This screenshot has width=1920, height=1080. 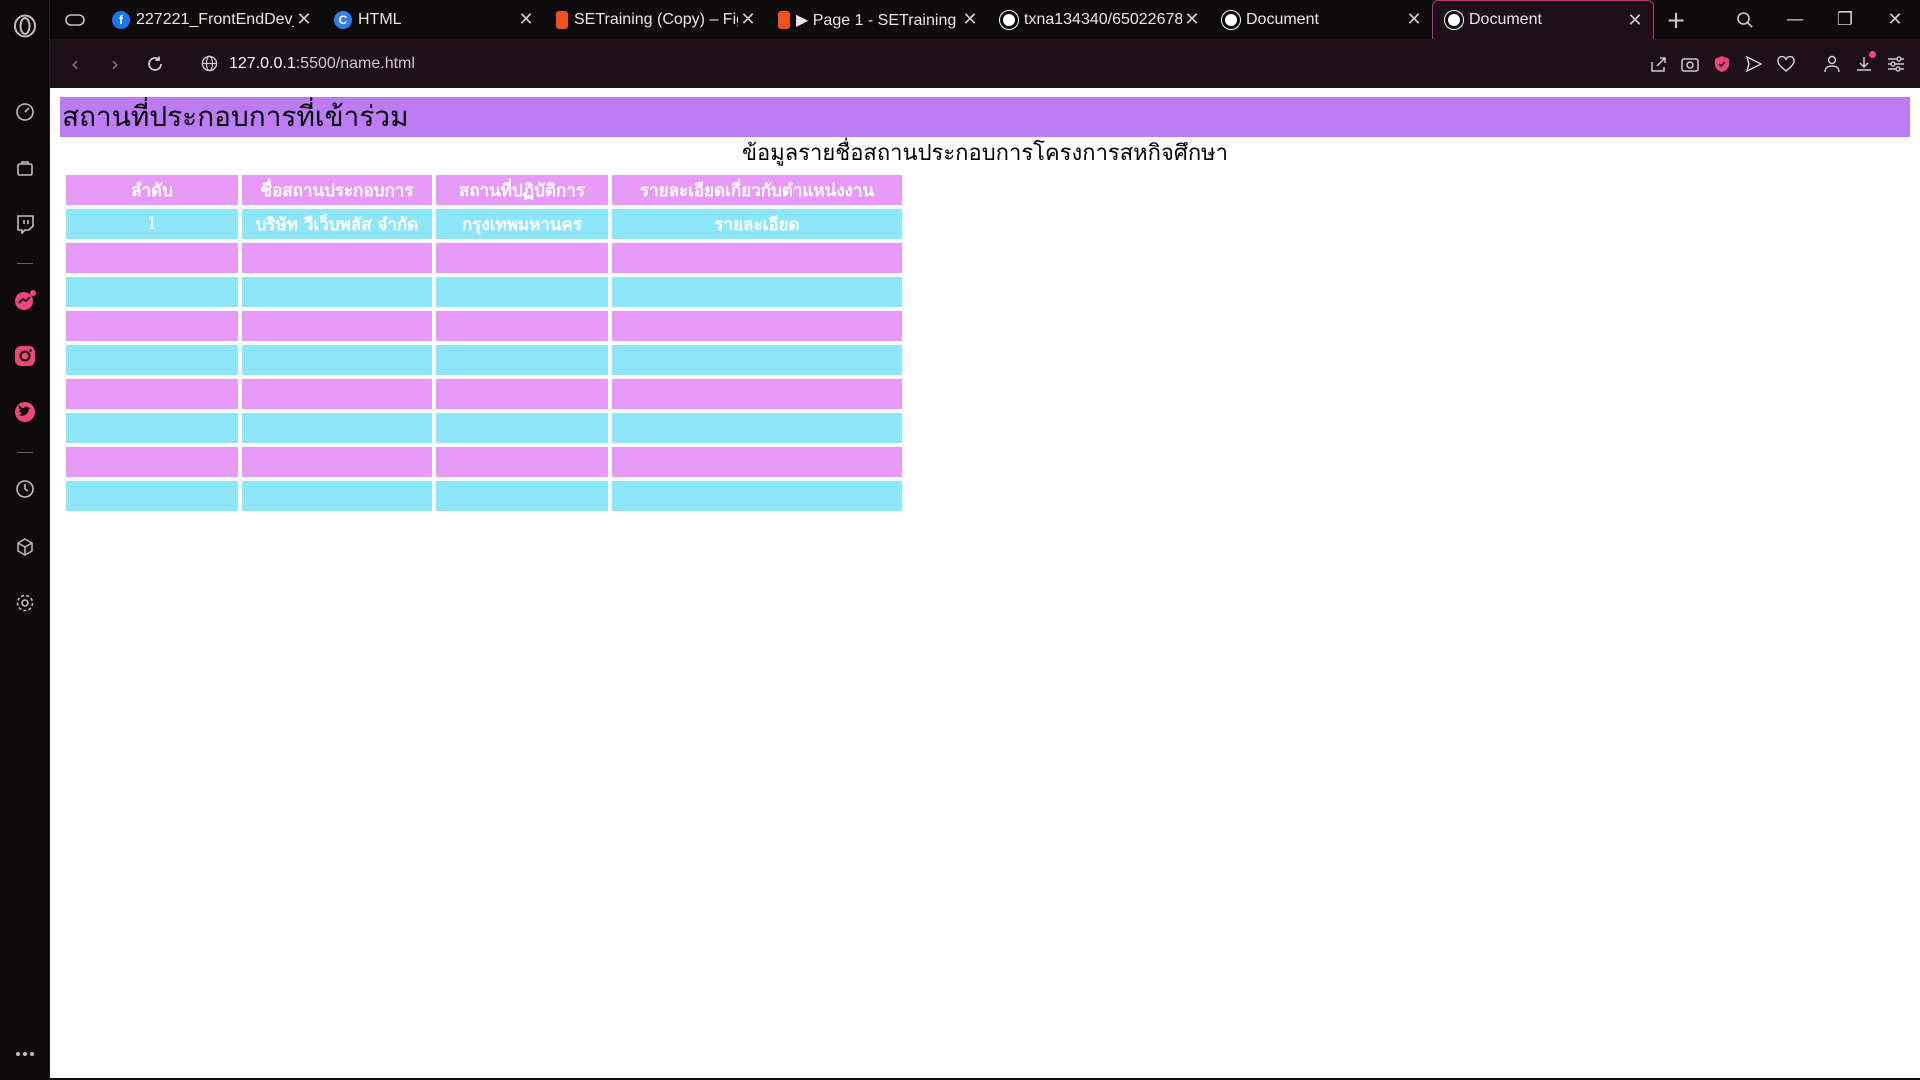 I want to click on shopping-bag-icon, so click(x=25, y=168).